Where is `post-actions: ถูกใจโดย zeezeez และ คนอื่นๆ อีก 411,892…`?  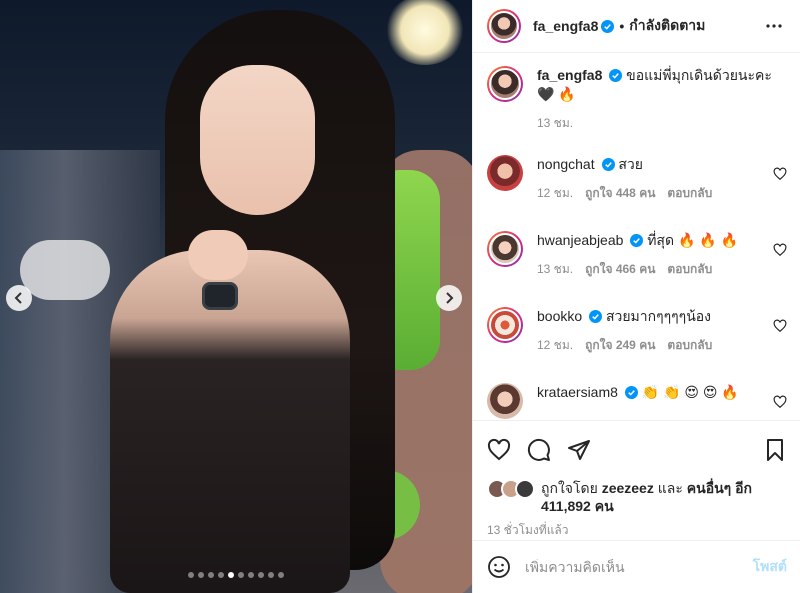
post-actions: ถูกใจโดย zeezeez และ คนอื่นๆ อีก 411,892… is located at coordinates (636, 480).